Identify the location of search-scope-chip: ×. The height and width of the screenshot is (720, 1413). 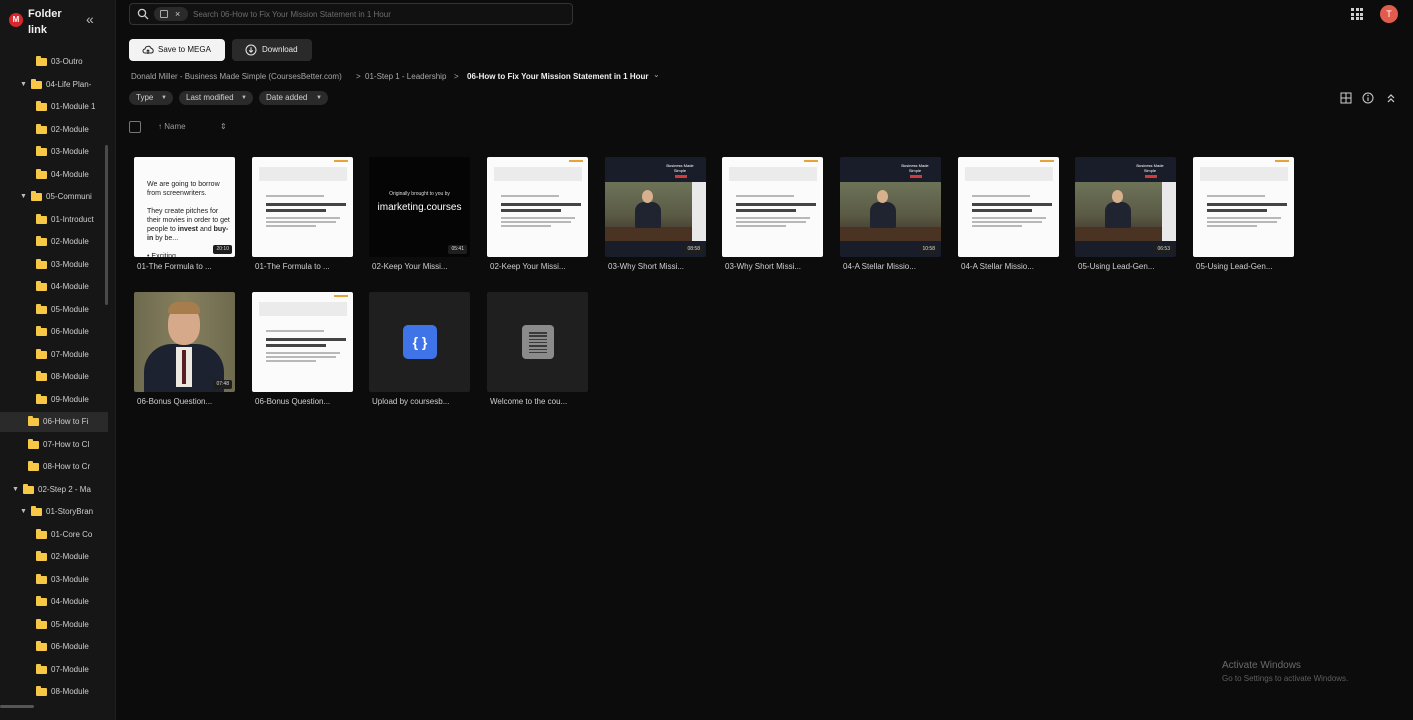
(171, 14).